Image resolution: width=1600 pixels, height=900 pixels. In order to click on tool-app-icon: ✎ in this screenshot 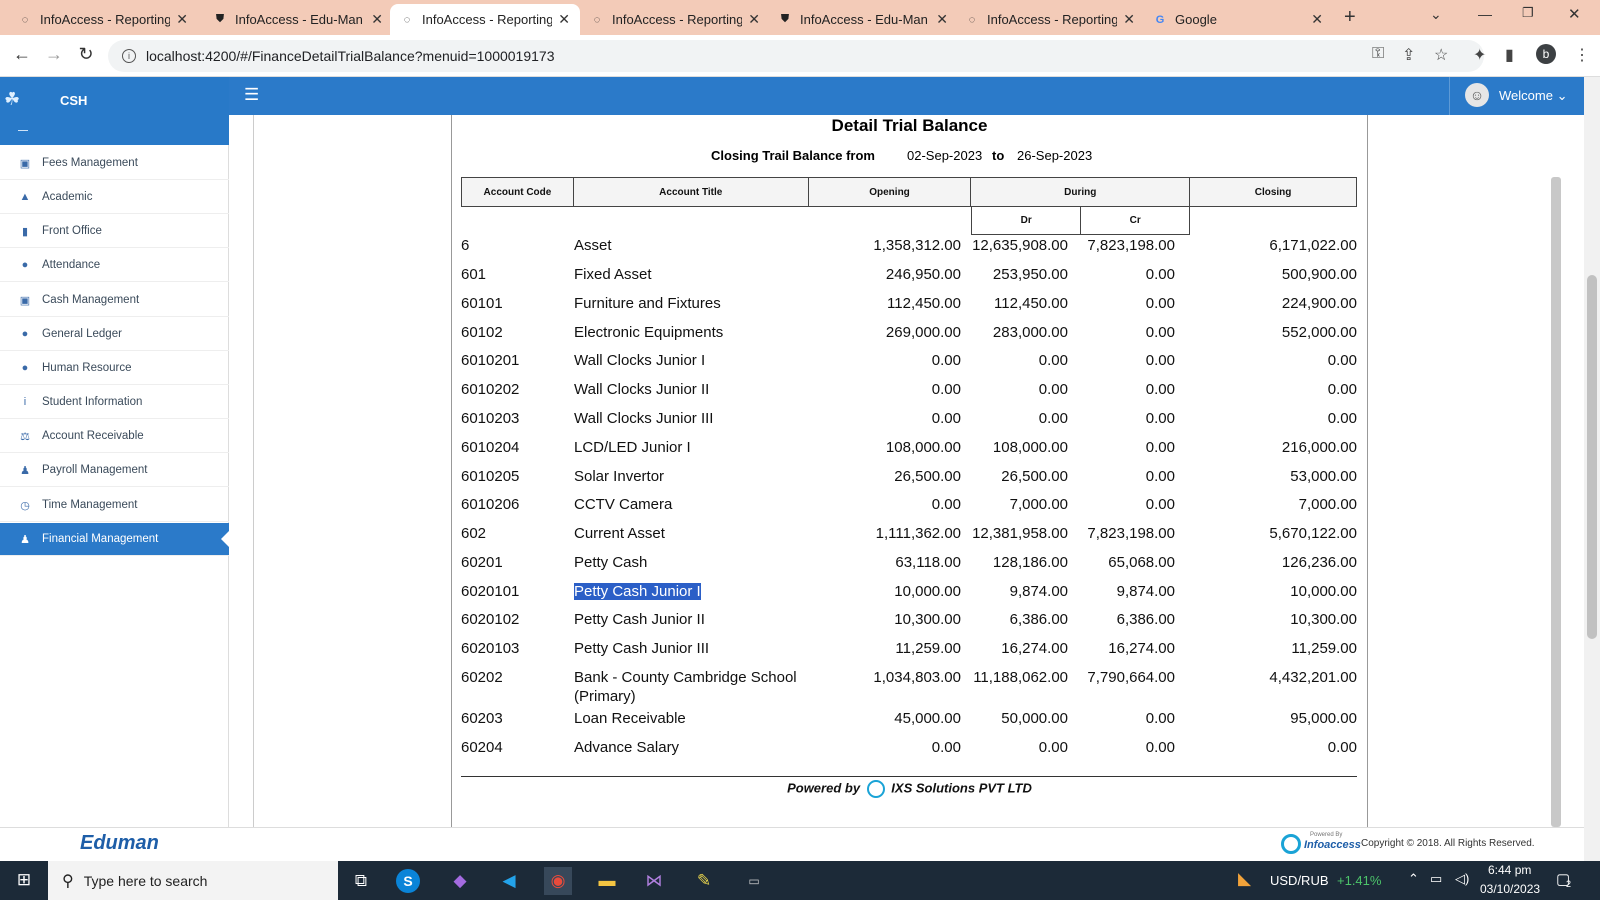, I will do `click(704, 881)`.